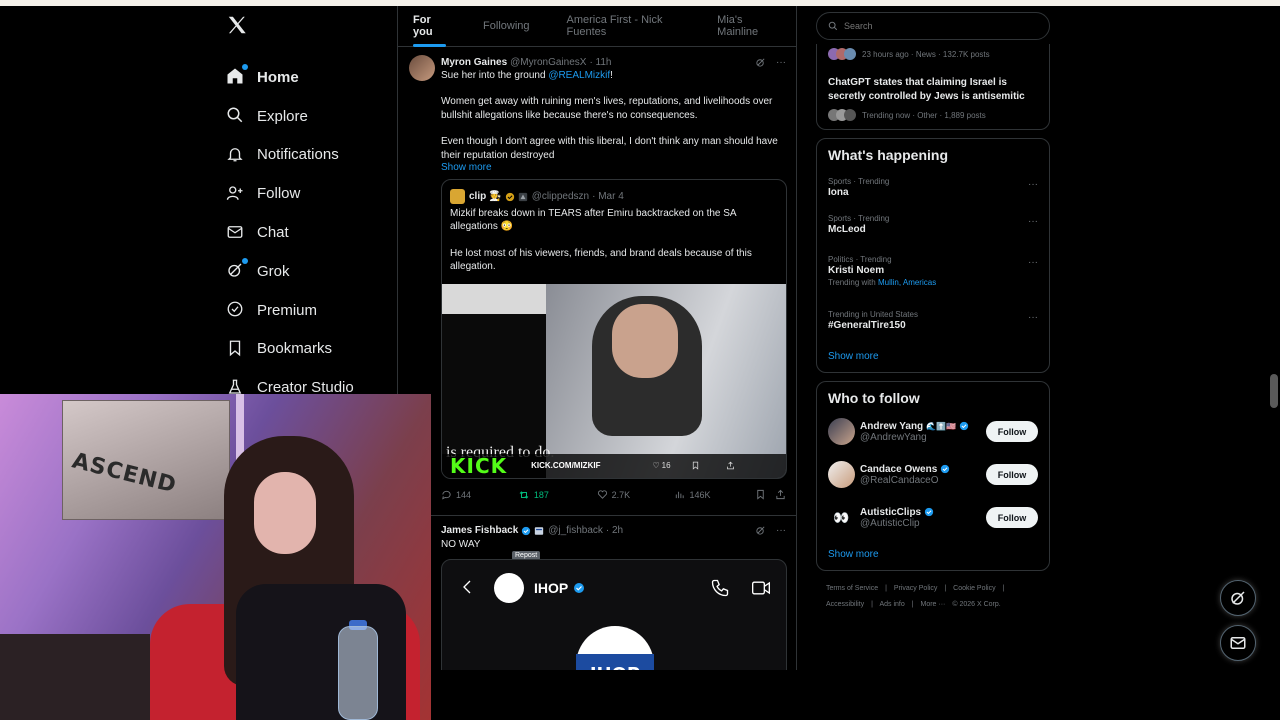 The image size is (1280, 720). What do you see at coordinates (933, 183) in the screenshot?
I see `trend-item: Sports · Trending Iona ···` at bounding box center [933, 183].